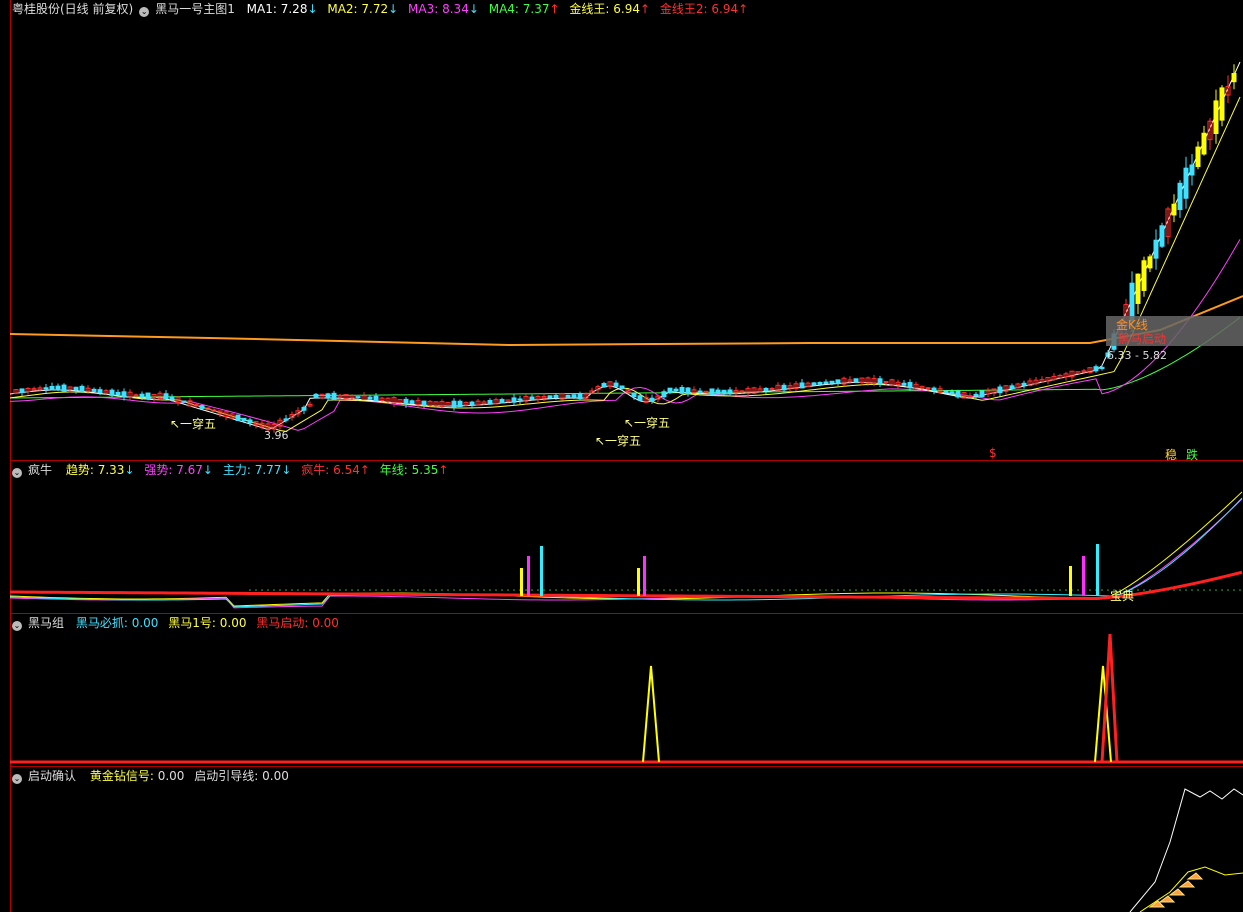 The image size is (1243, 912). I want to click on gold-line, so click(626, 321).